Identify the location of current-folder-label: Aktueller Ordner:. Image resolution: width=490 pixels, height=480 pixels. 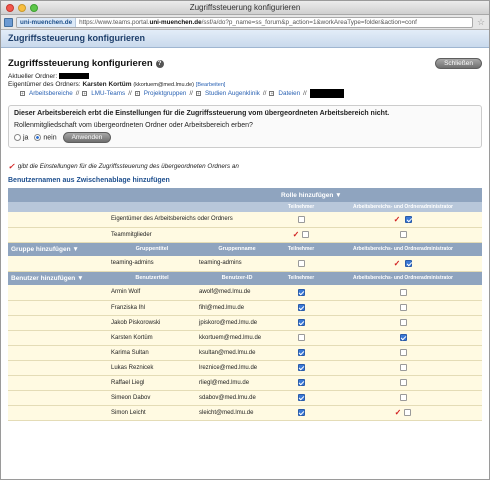
(33, 76).